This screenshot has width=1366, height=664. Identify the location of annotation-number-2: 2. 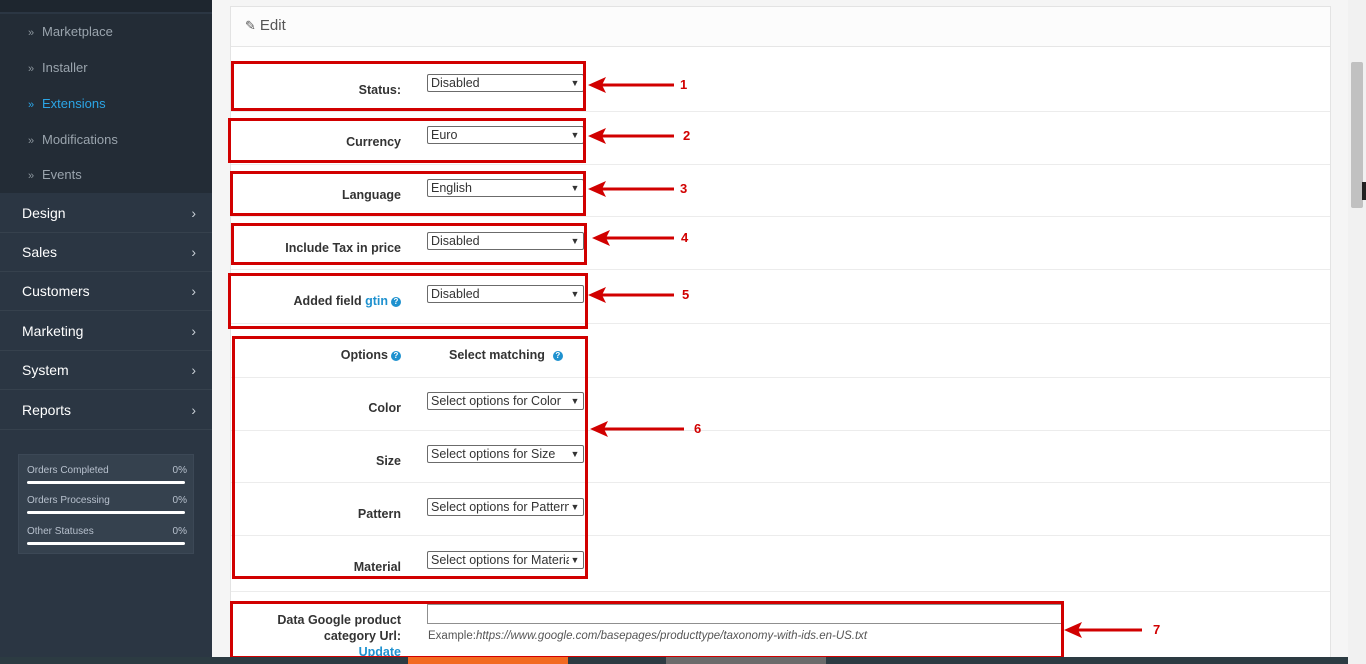
(687, 135).